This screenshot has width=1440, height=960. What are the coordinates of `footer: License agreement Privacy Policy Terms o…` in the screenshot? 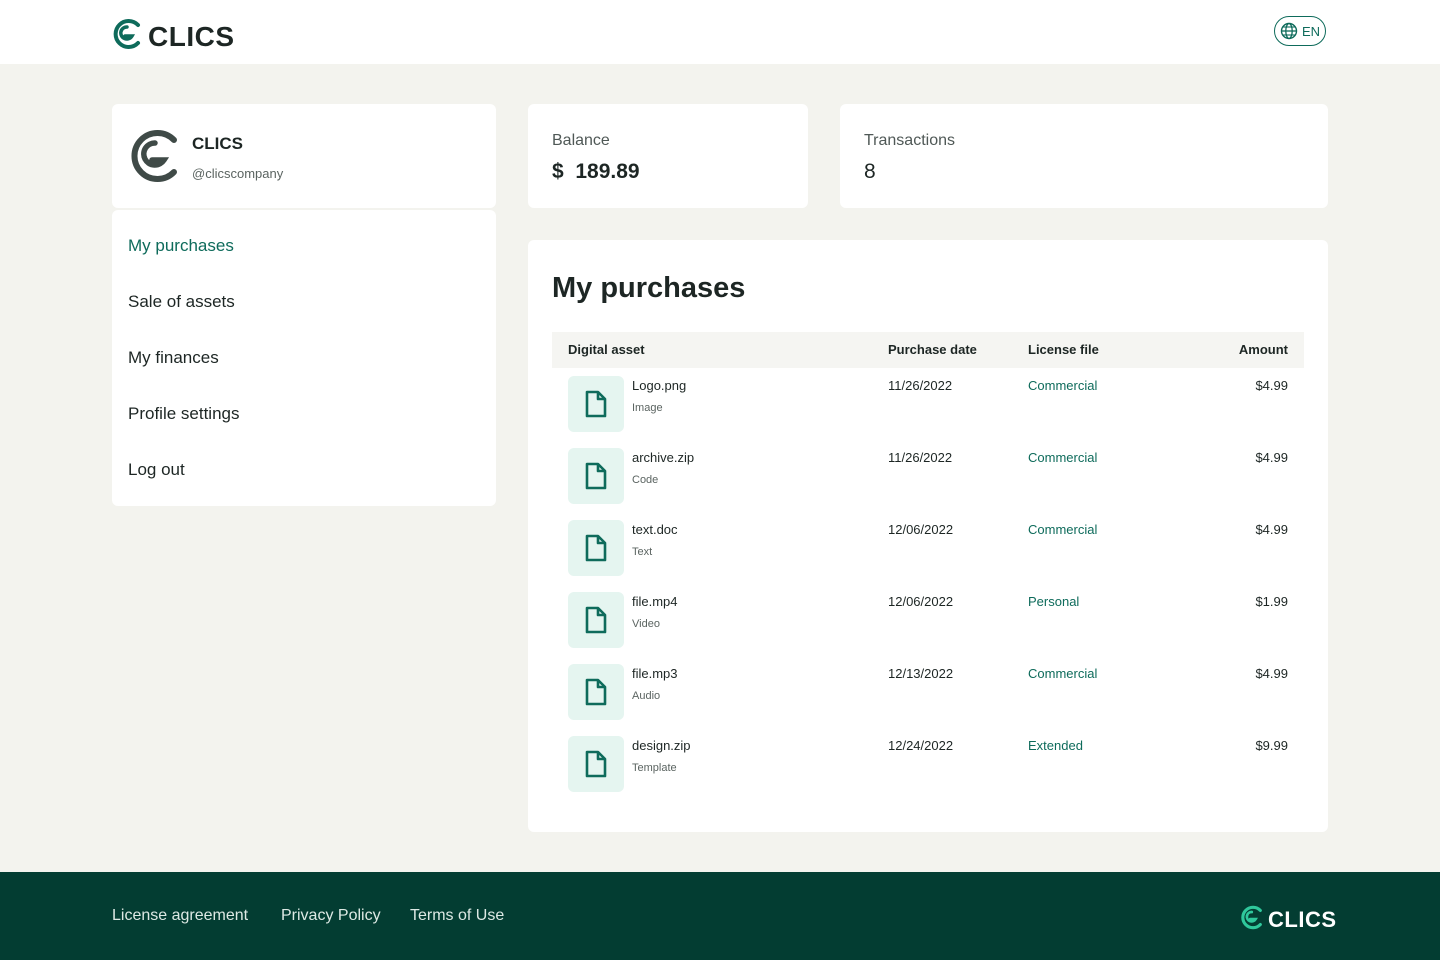 It's located at (720, 916).